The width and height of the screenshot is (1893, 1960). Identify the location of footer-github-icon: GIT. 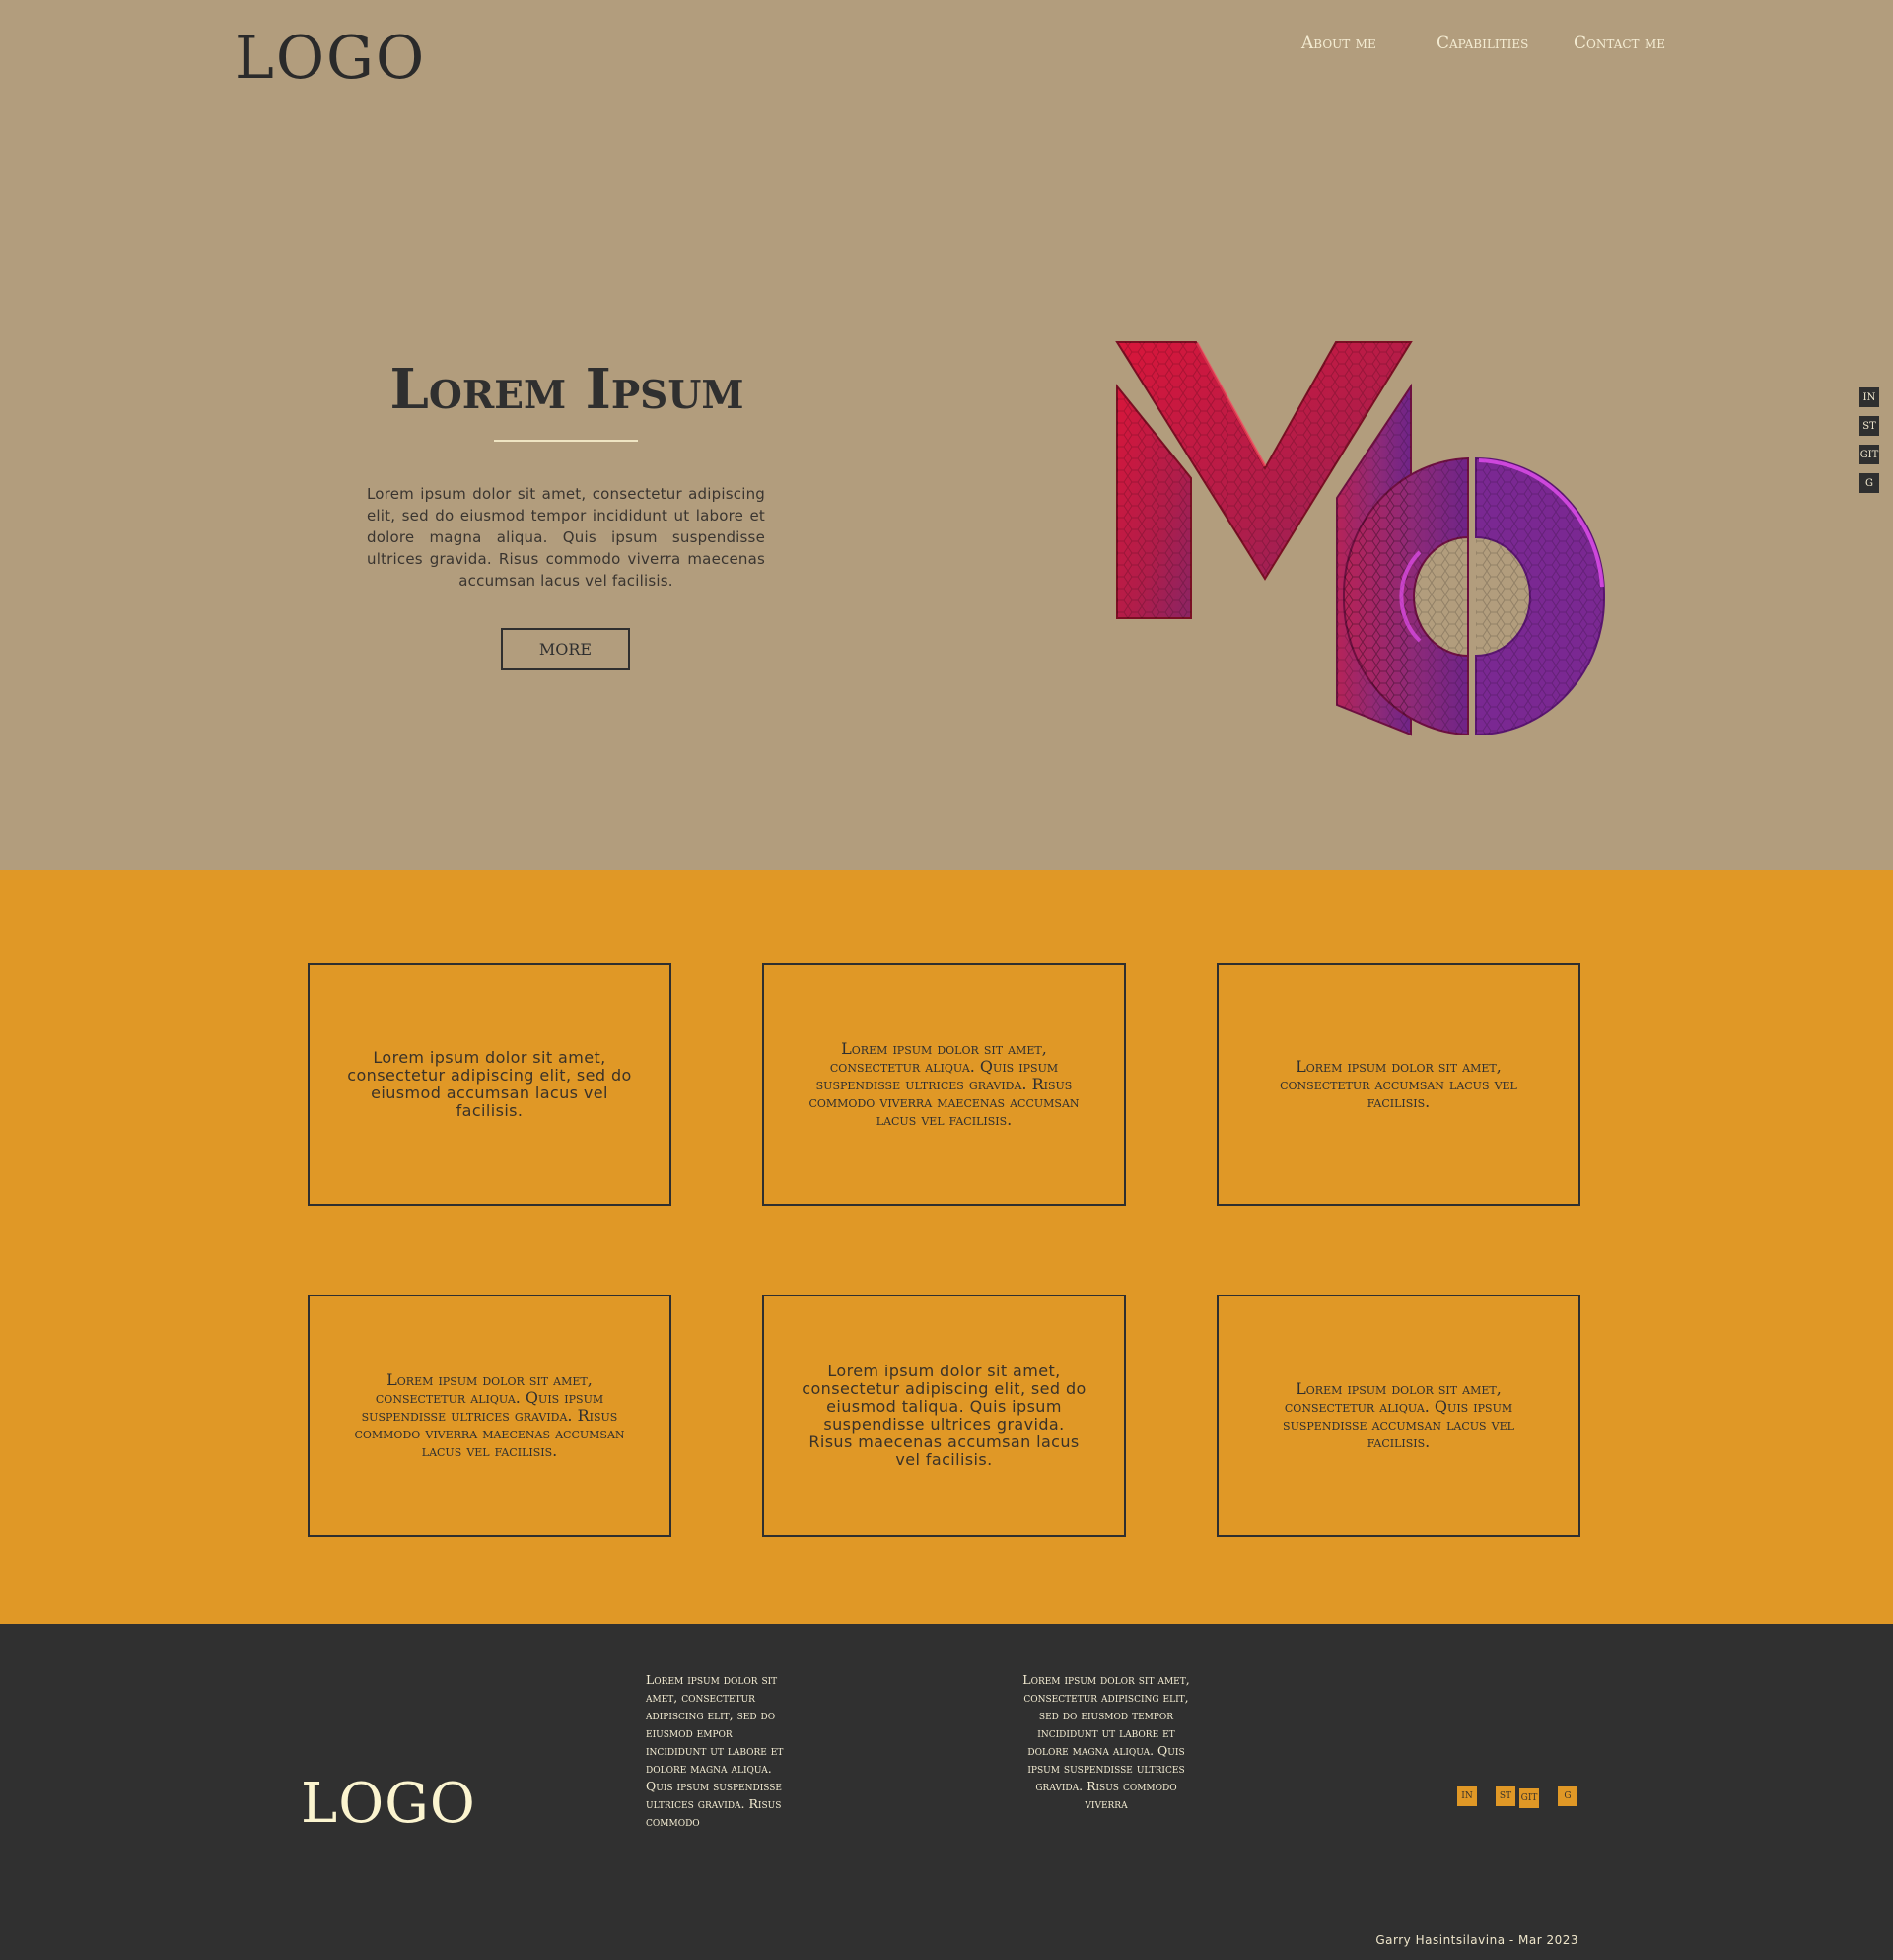
(1529, 1798).